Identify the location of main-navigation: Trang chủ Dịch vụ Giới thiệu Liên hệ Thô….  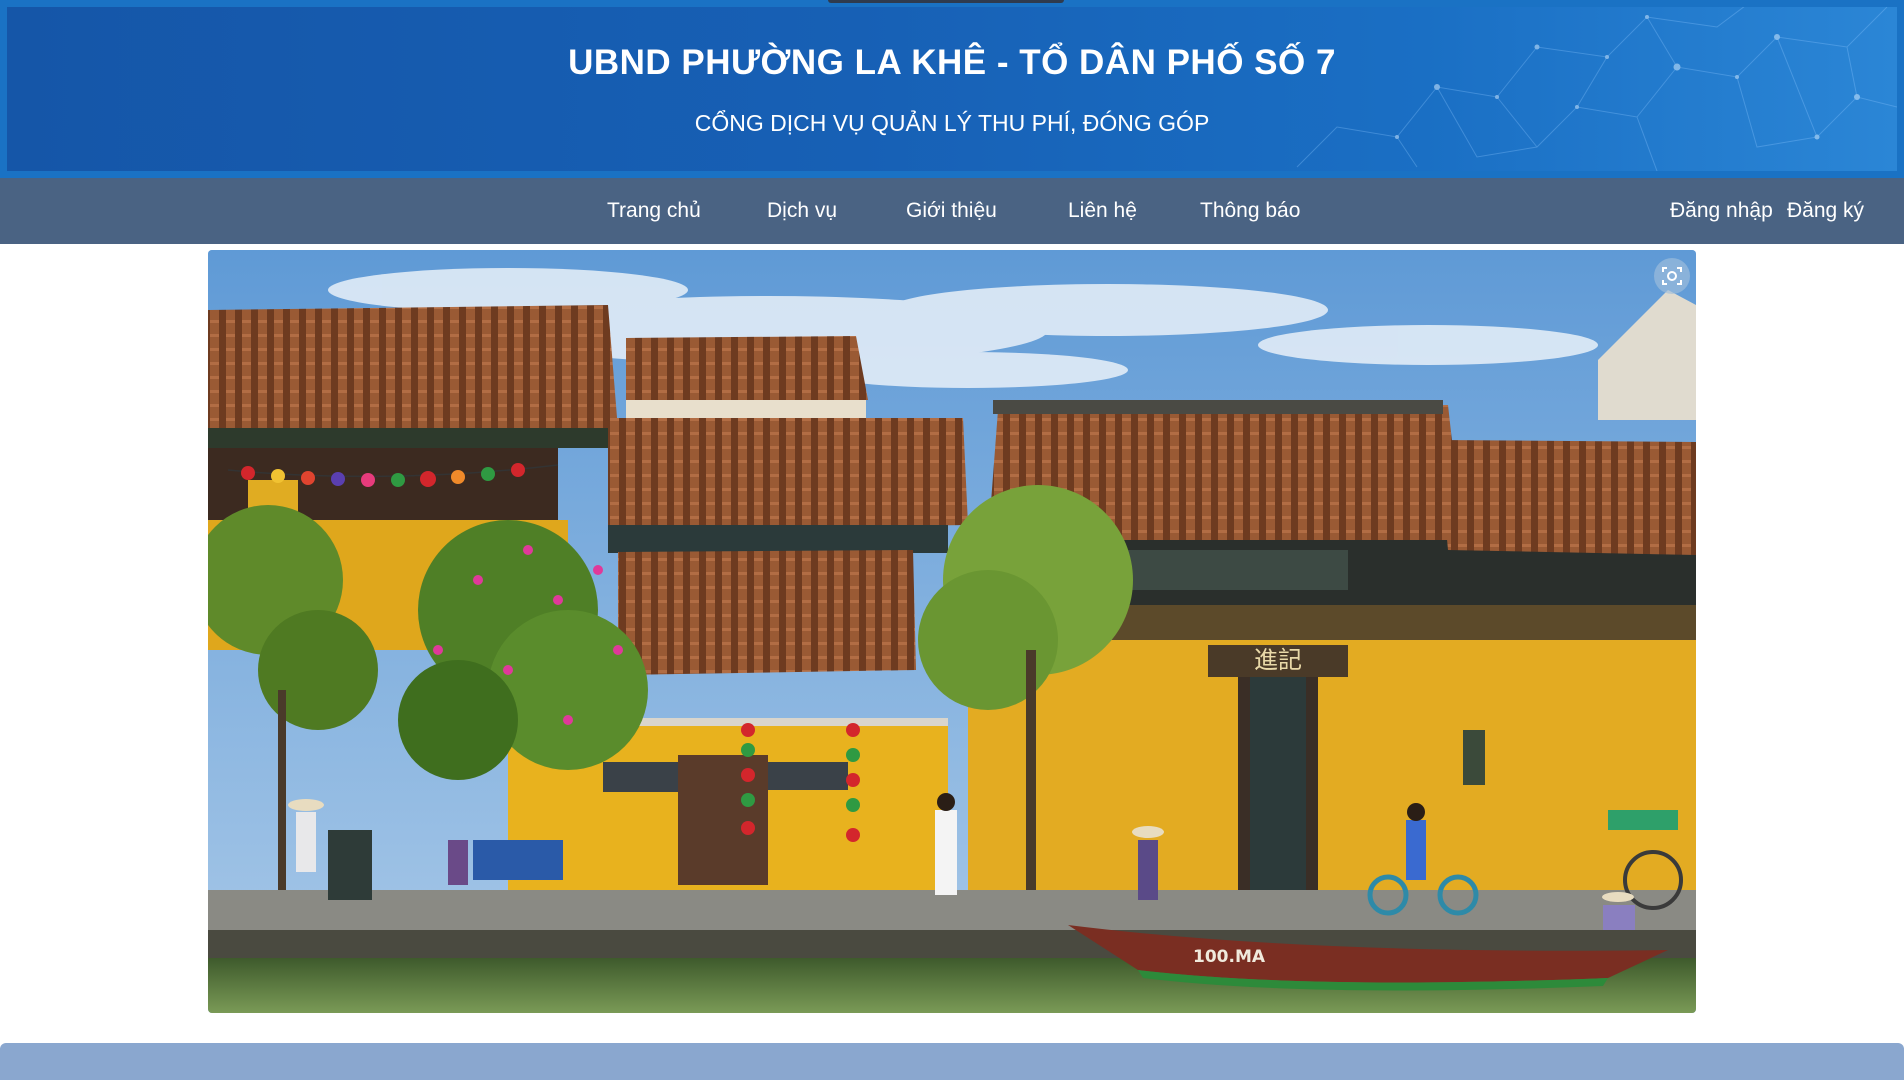
(952, 211).